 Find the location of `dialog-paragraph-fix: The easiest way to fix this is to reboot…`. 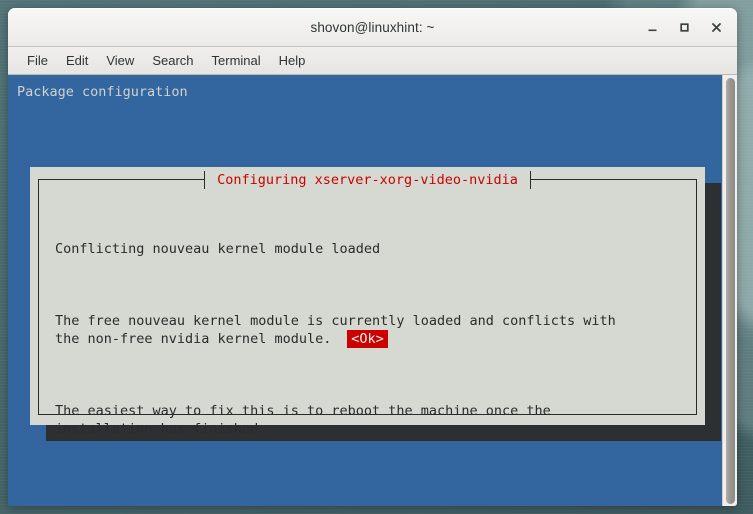

dialog-paragraph-fix: The easiest way to fix this is to reboot… is located at coordinates (303, 420).